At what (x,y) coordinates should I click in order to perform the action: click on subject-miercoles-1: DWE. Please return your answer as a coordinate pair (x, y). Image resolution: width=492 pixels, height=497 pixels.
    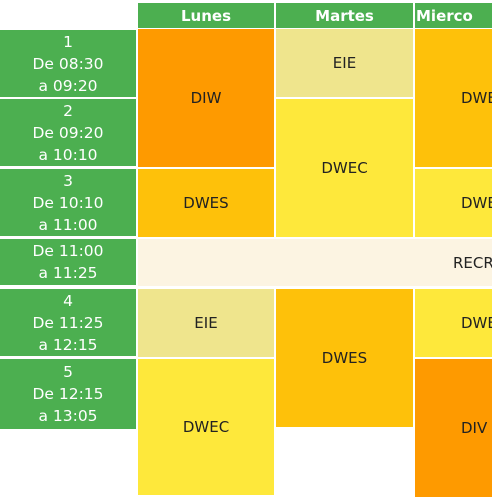
    Looking at the image, I should click on (453, 98).